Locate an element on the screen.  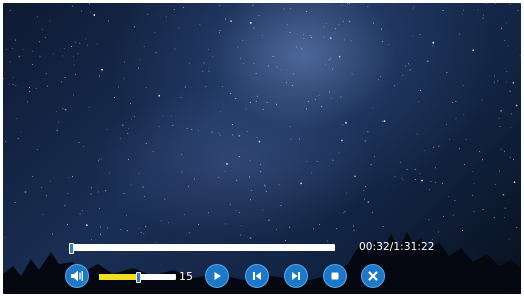
speaker-icon is located at coordinates (77, 276).